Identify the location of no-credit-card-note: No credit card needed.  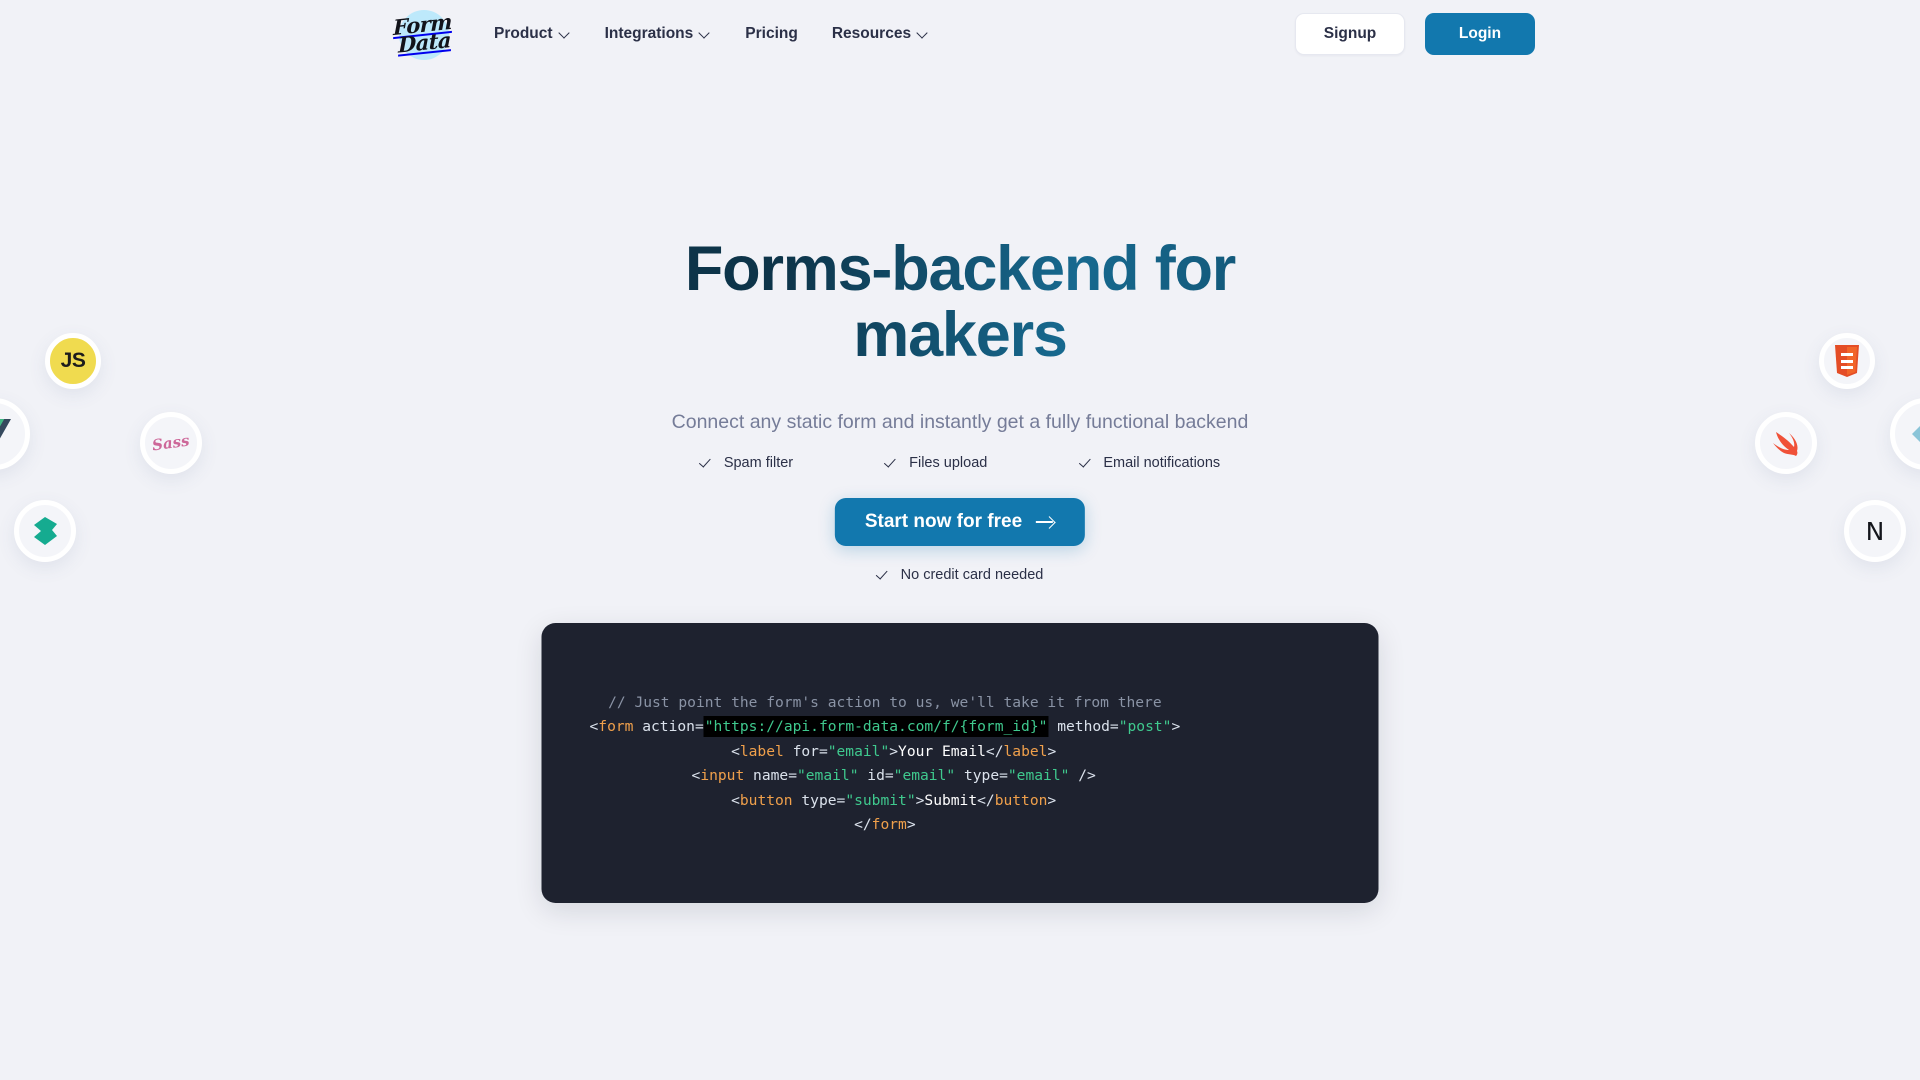
(960, 575).